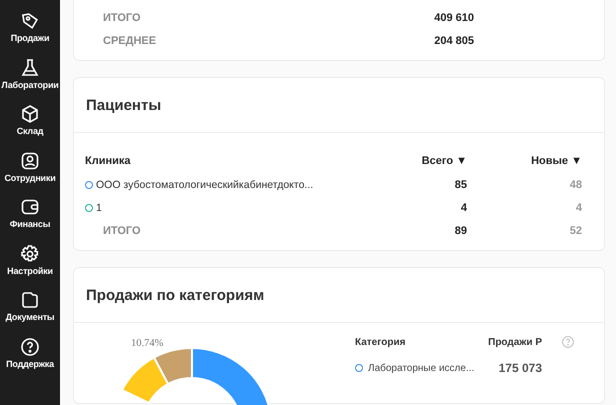 This screenshot has width=616, height=405. Describe the element at coordinates (575, 185) in the screenshot. I see `table-cell-text: 48` at that location.